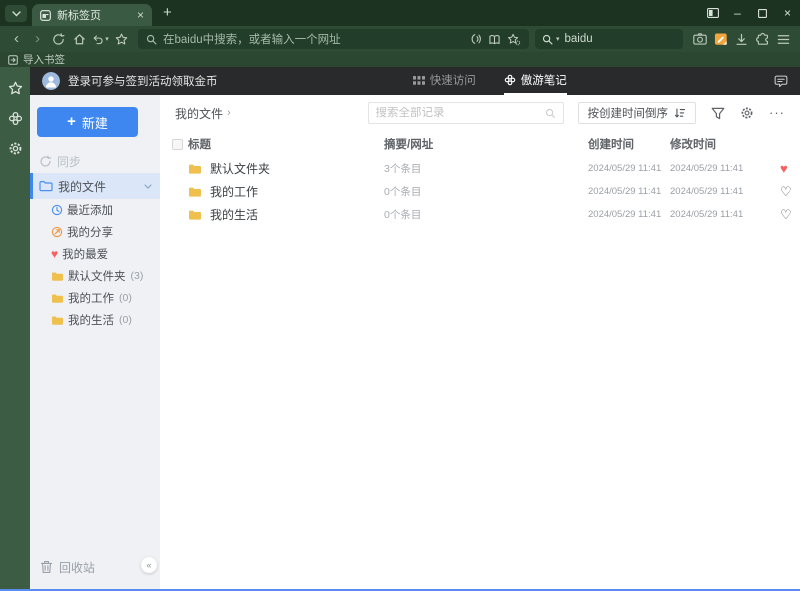 The height and width of the screenshot is (591, 800). What do you see at coordinates (720, 39) in the screenshot?
I see `note-collector-button` at bounding box center [720, 39].